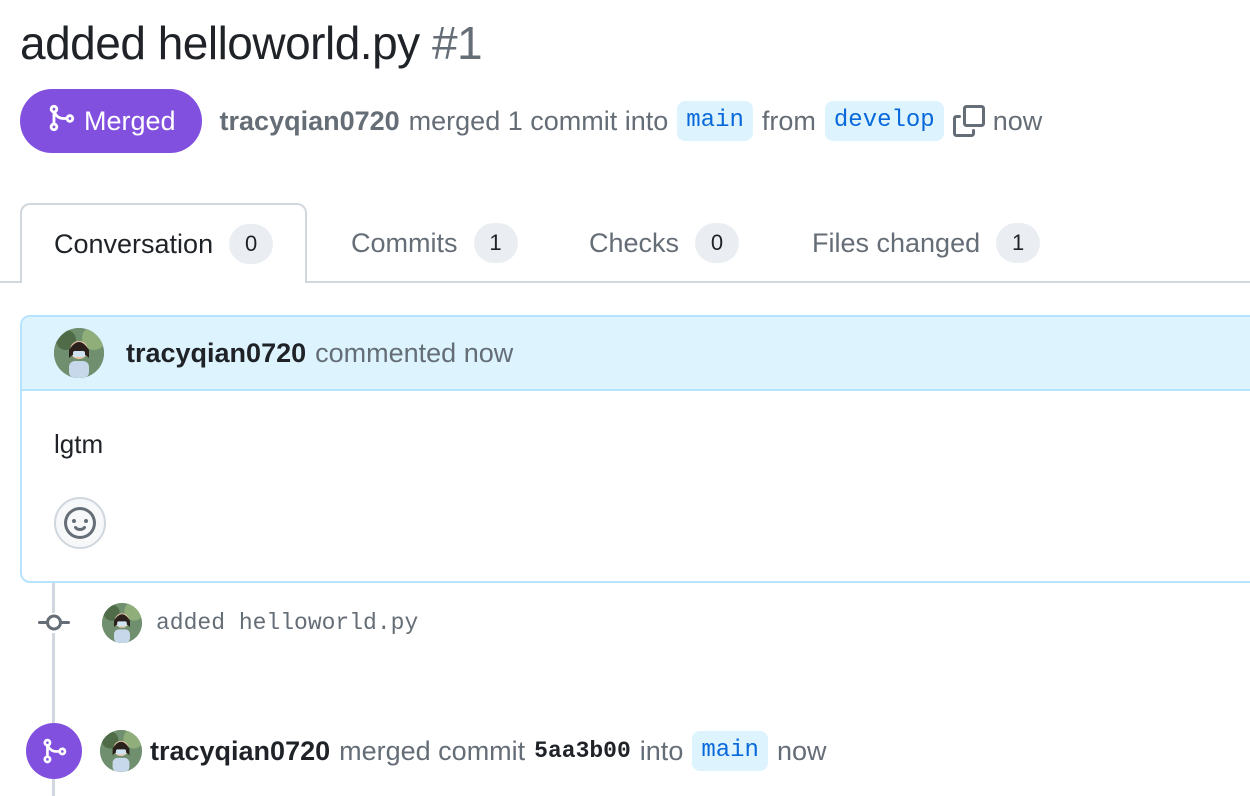  I want to click on status-time: now, so click(1017, 120).